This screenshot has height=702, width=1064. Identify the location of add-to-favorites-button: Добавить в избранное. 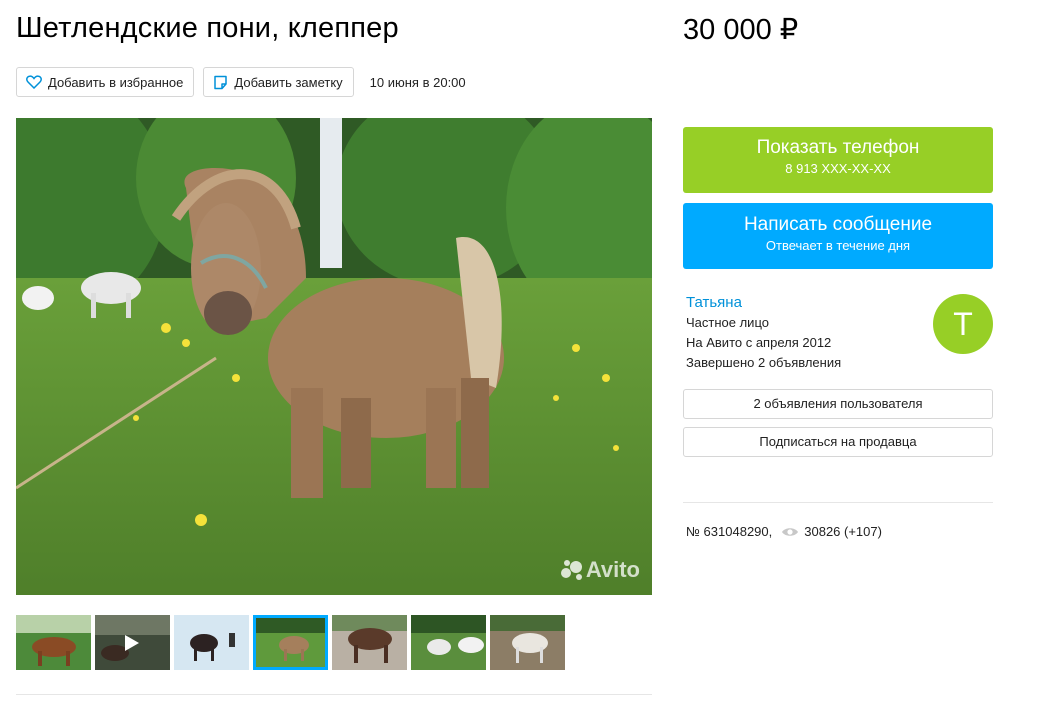
(105, 82).